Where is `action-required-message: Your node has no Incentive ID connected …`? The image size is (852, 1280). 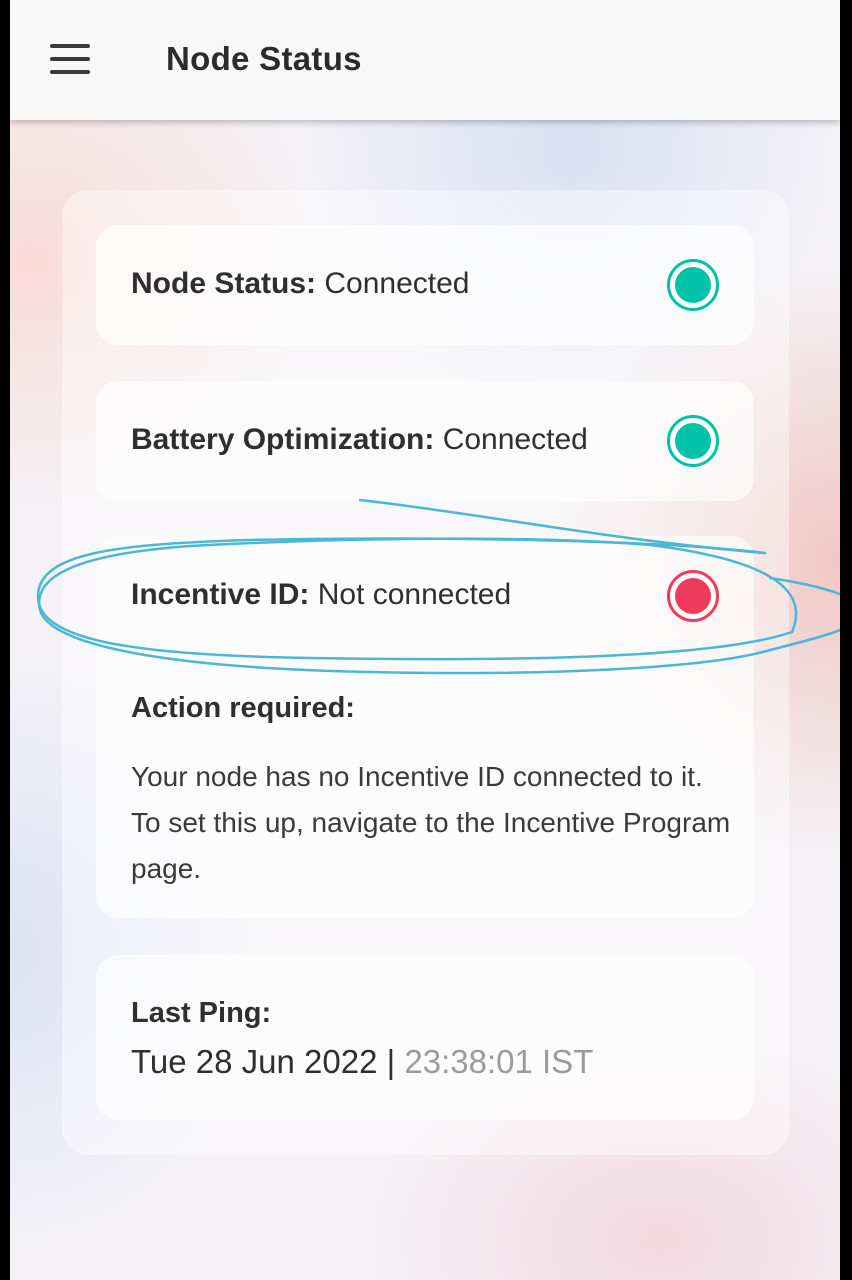 action-required-message: Your node has no Incentive ID connected … is located at coordinates (431, 822).